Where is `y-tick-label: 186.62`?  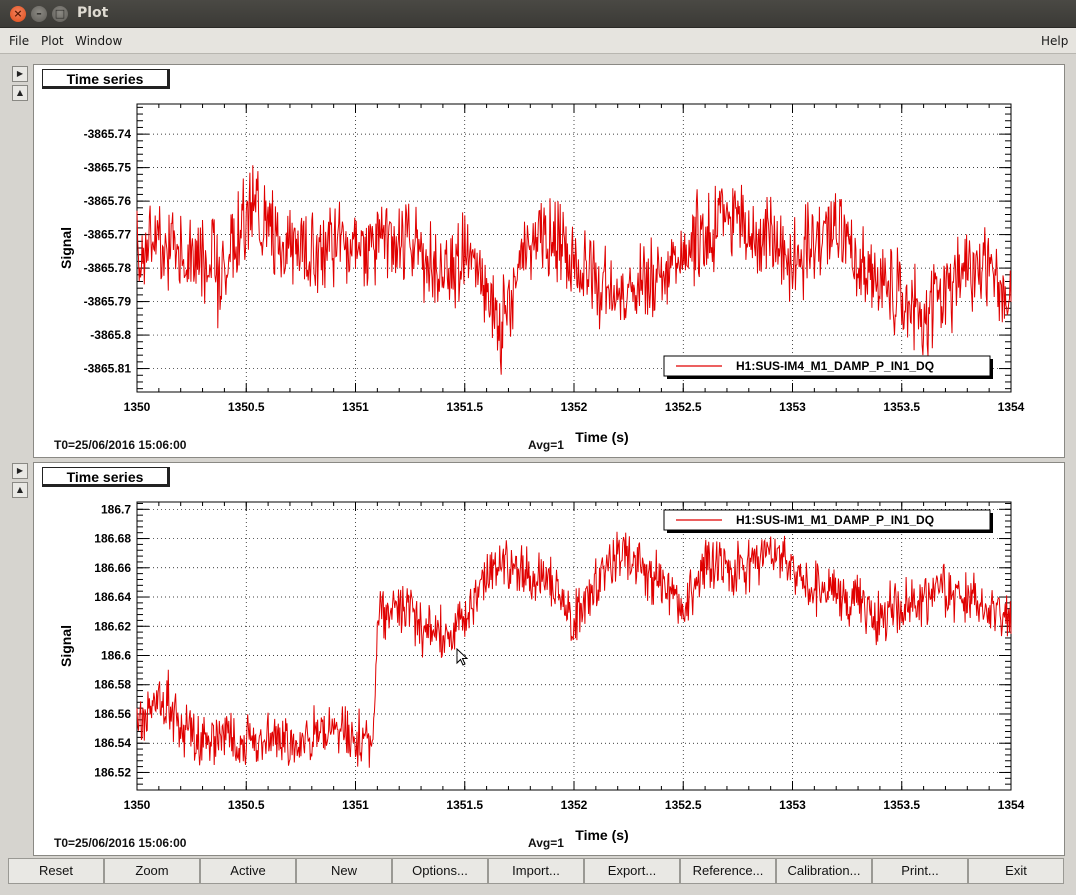
y-tick-label: 186.62 is located at coordinates (112, 626).